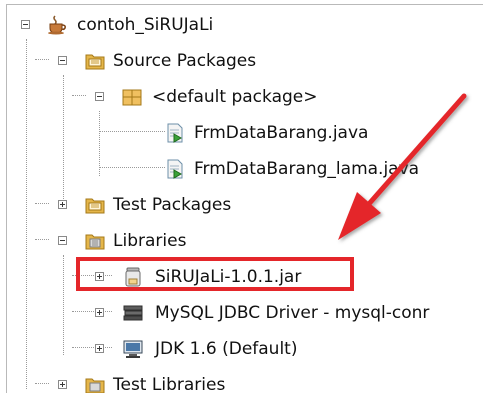 This screenshot has height=394, width=483. I want to click on tree-item-file: FrmDataBarang.java, so click(245, 133).